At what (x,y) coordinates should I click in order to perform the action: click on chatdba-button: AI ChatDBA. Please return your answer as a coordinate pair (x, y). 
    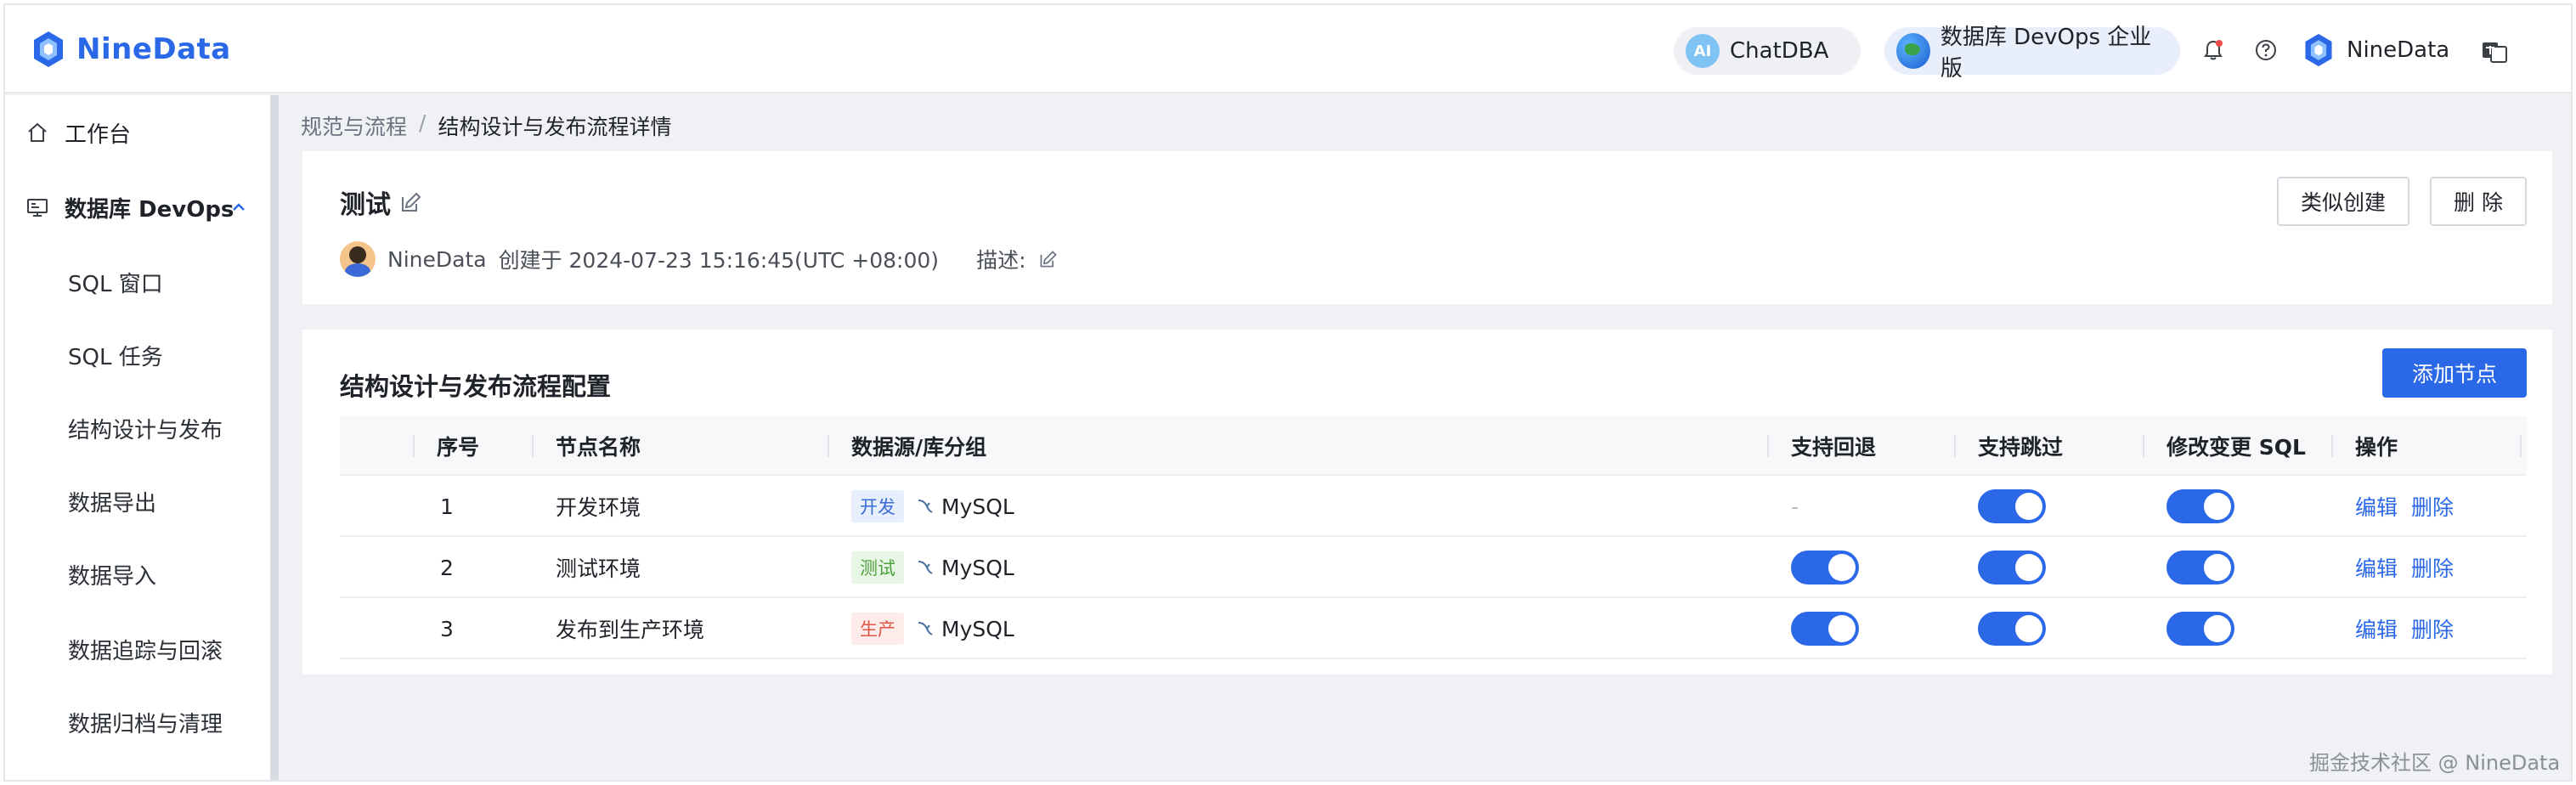
    Looking at the image, I should click on (1768, 51).